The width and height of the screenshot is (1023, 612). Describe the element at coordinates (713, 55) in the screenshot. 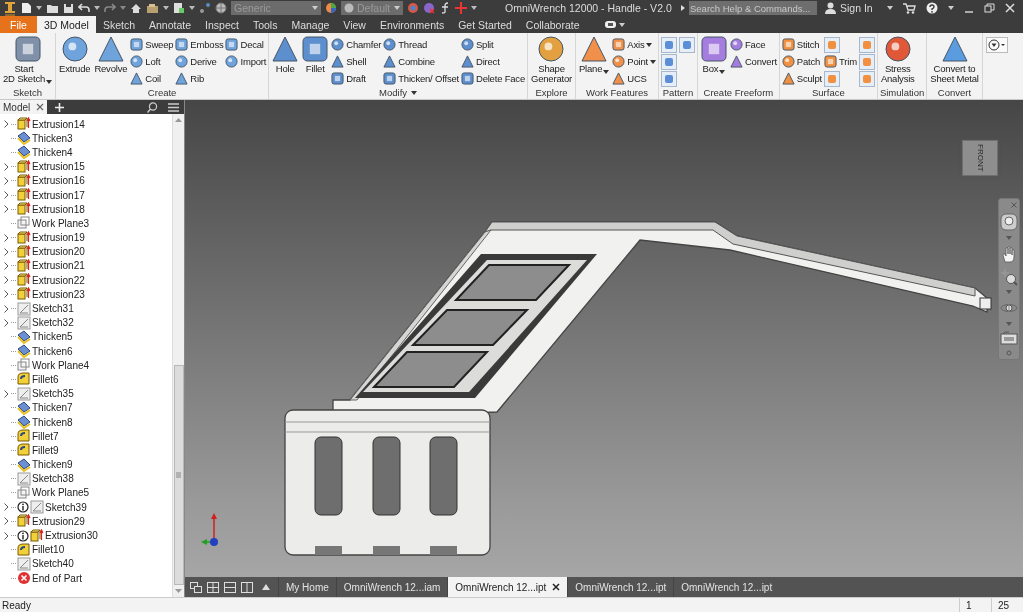

I see `ribbon-button: Box` at that location.